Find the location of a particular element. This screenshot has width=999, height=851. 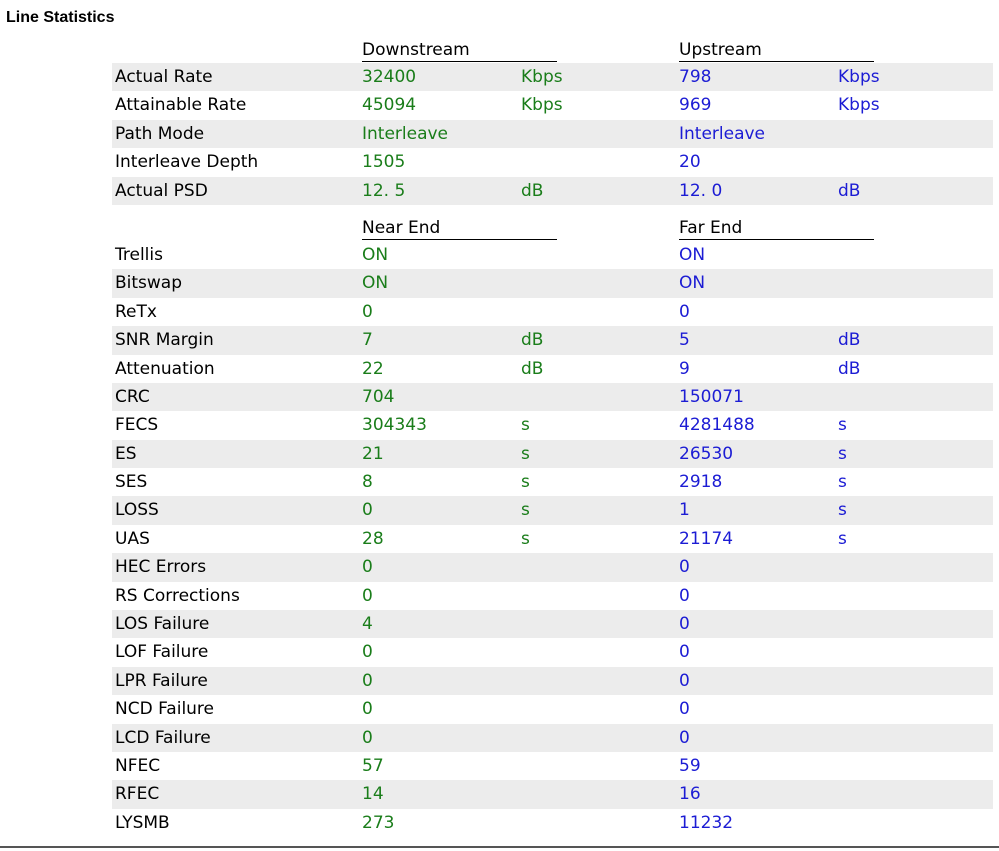

stat-row: LOS Failure 4 0 is located at coordinates (552, 624).